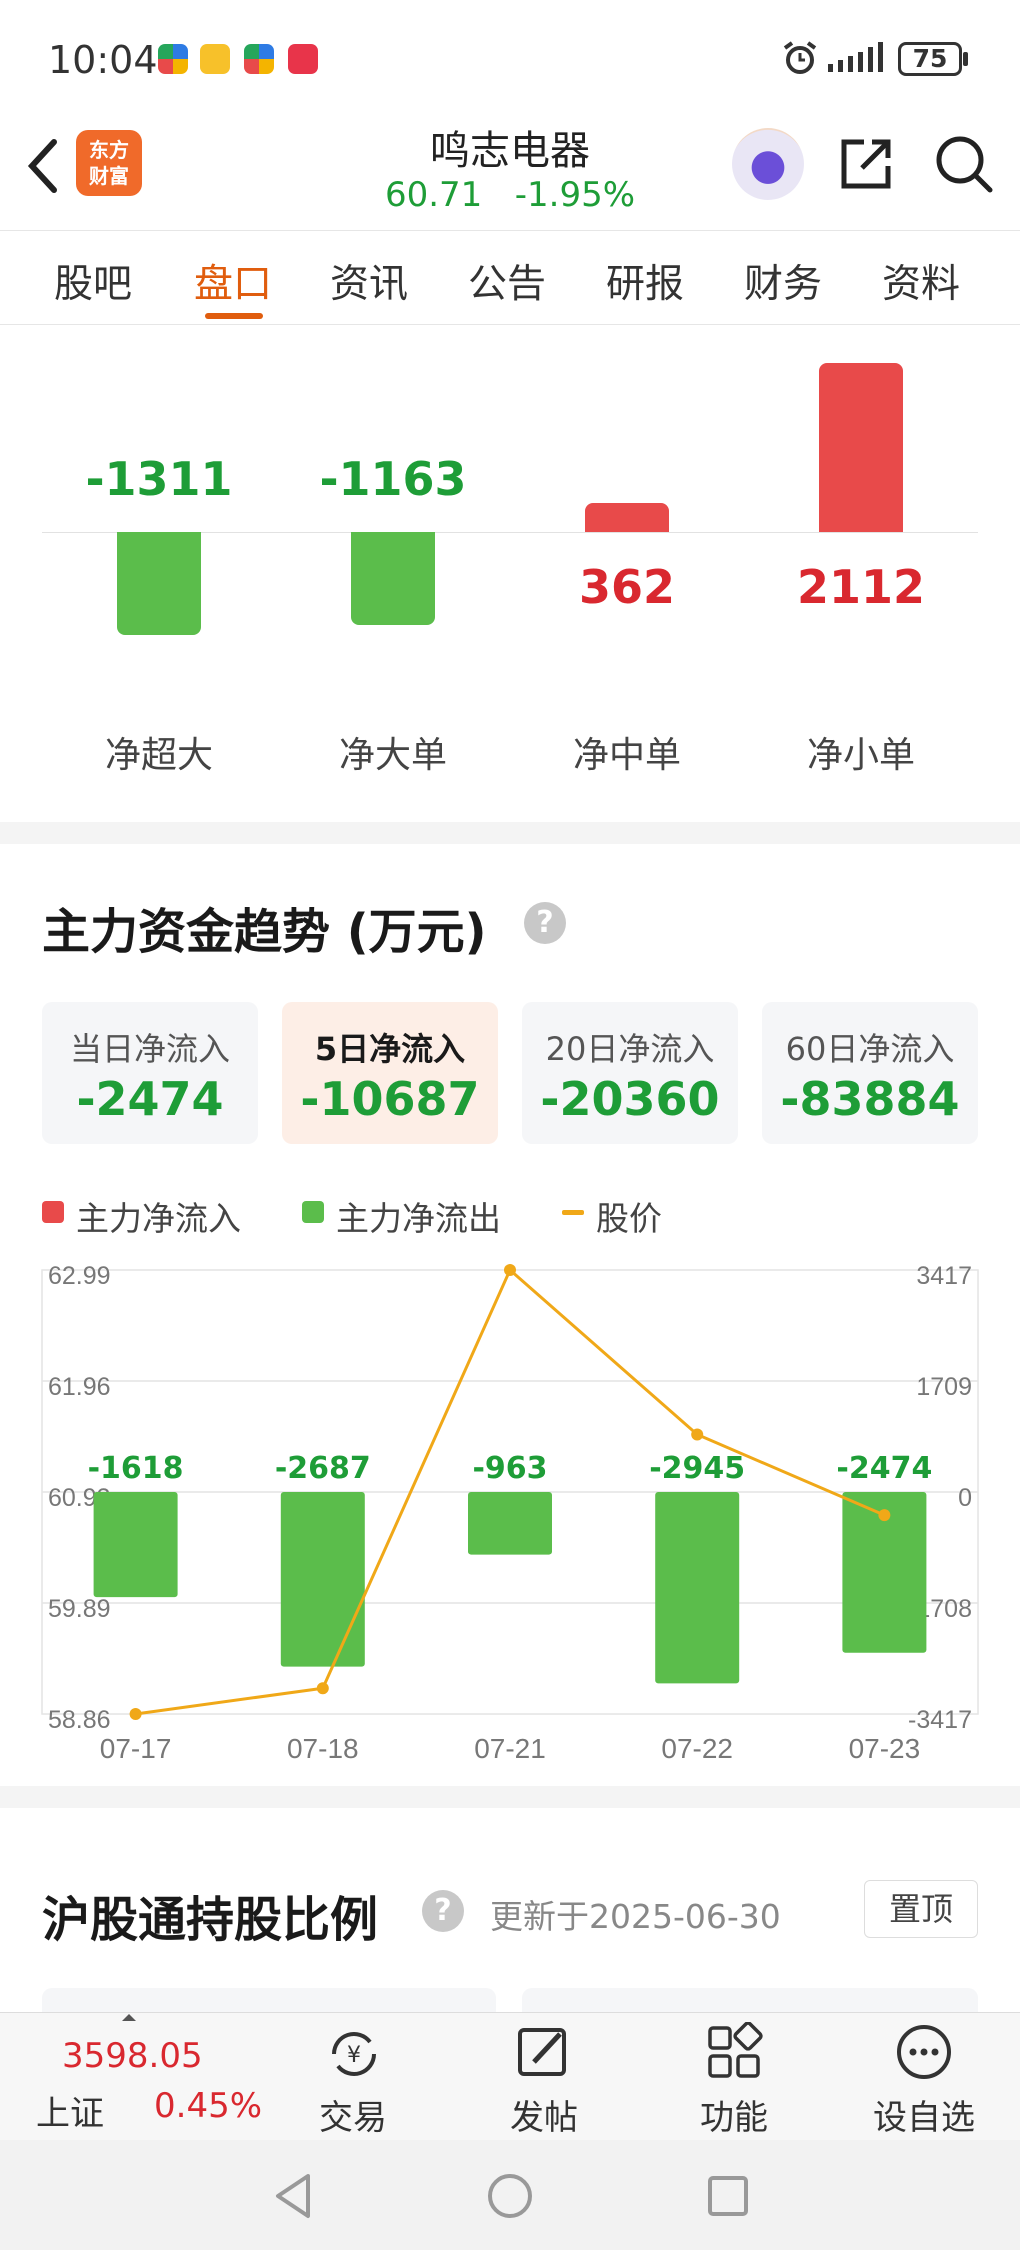  What do you see at coordinates (79, 1276) in the screenshot?
I see `y-tick-left: 62.99` at bounding box center [79, 1276].